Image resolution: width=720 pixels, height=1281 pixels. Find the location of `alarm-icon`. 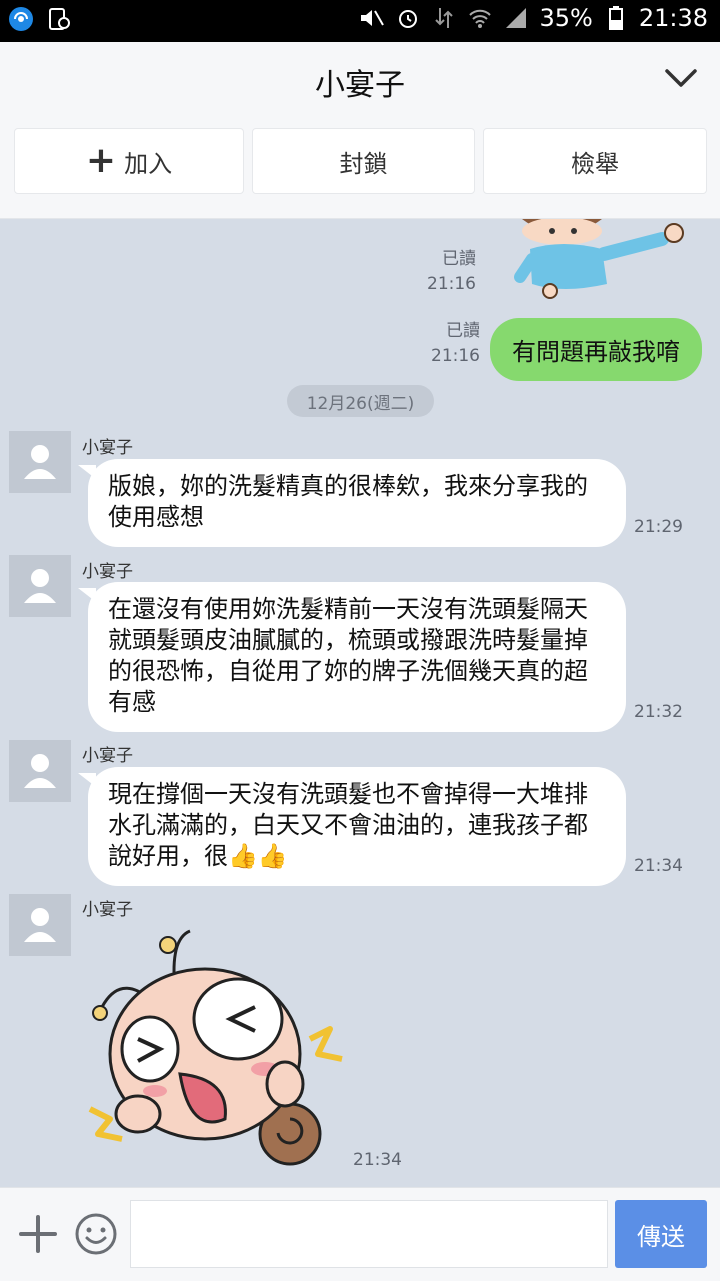

alarm-icon is located at coordinates (408, 18).